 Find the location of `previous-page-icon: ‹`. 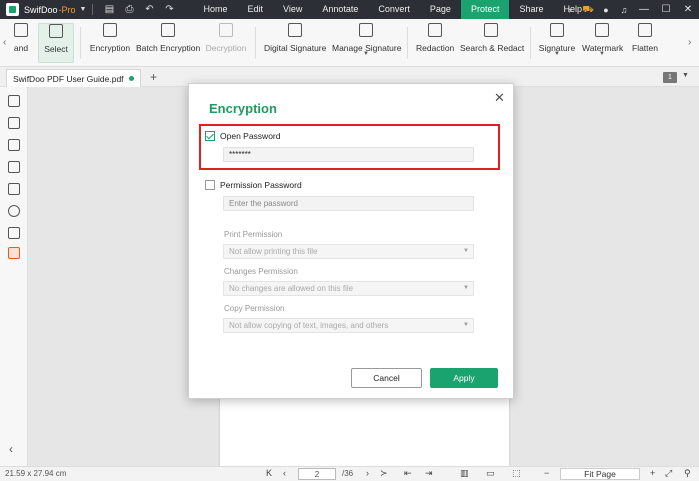

previous-page-icon: ‹ is located at coordinates (284, 473).